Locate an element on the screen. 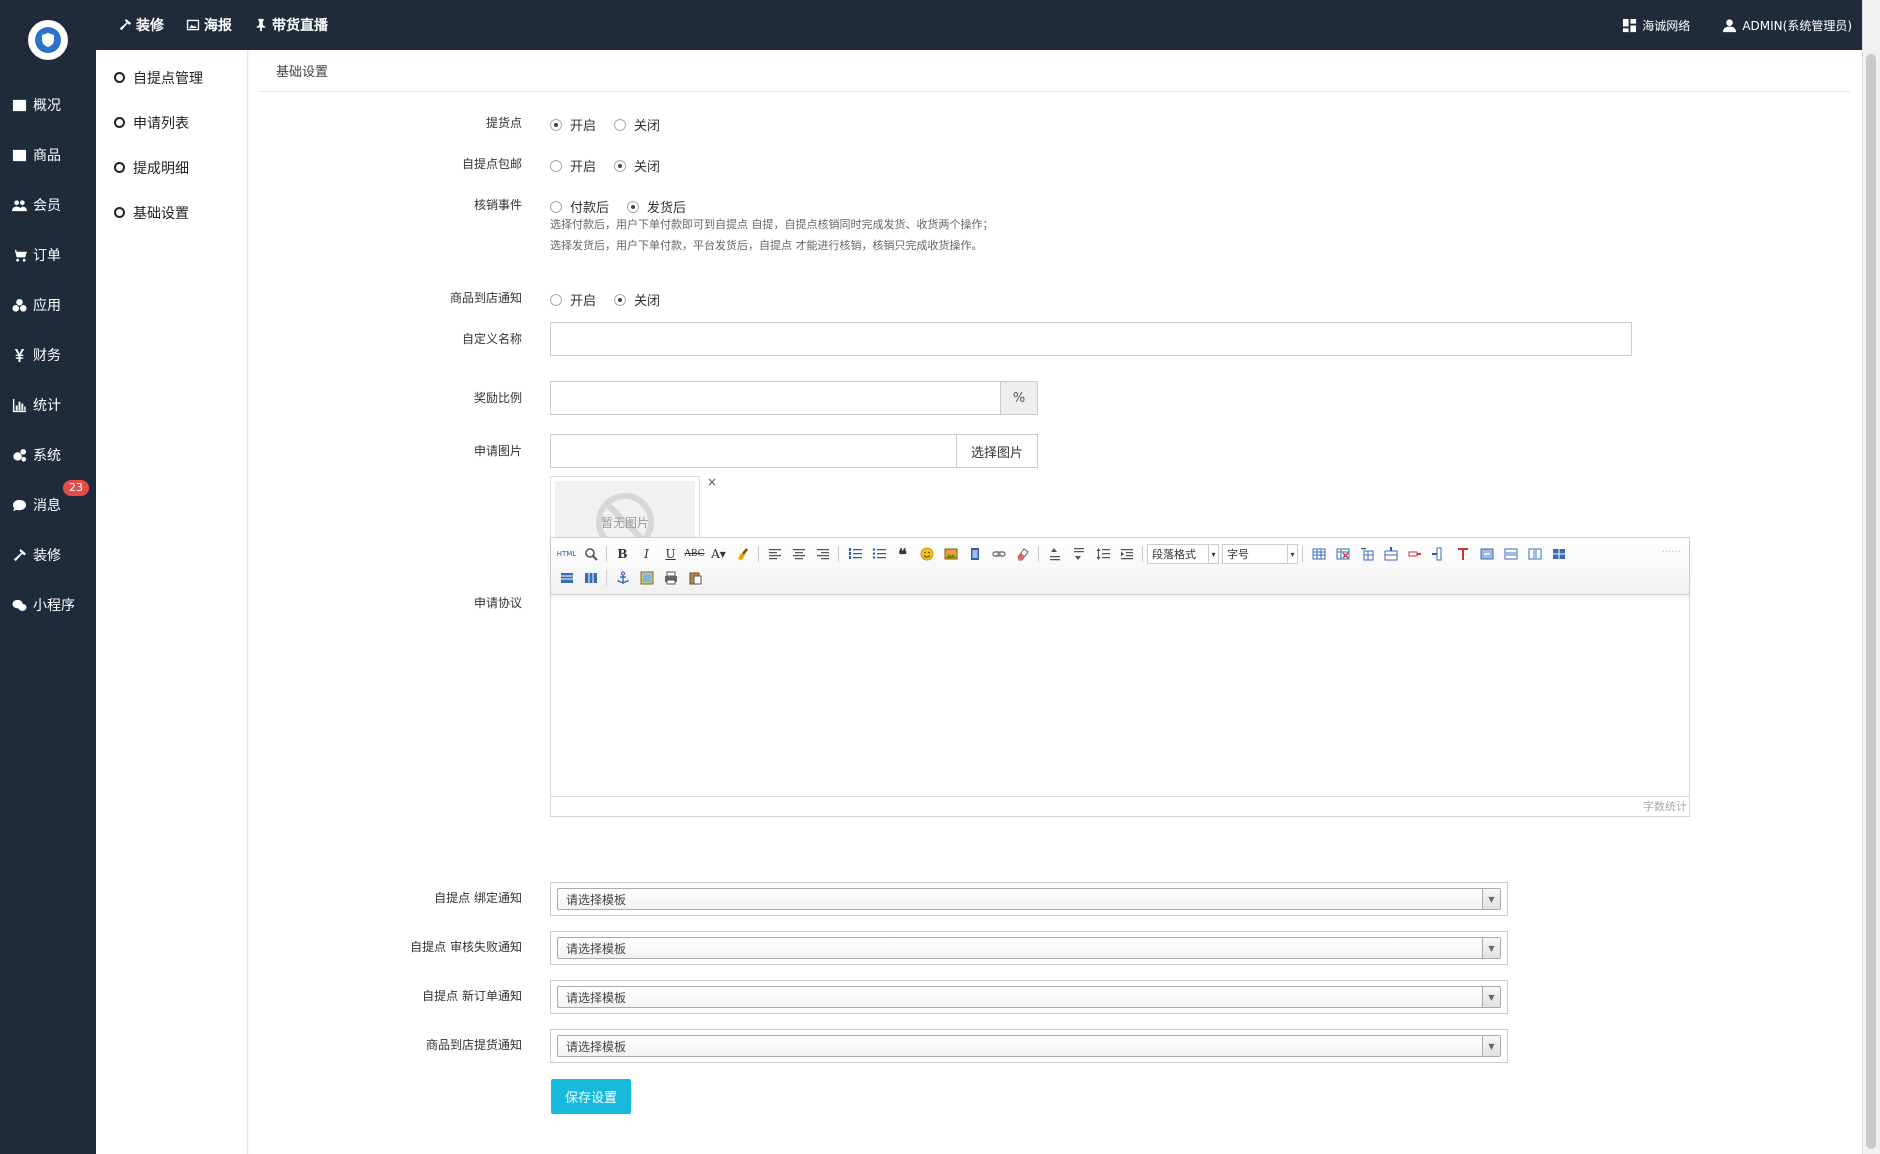 The image size is (1880, 1154). insert-image-button is located at coordinates (950, 554).